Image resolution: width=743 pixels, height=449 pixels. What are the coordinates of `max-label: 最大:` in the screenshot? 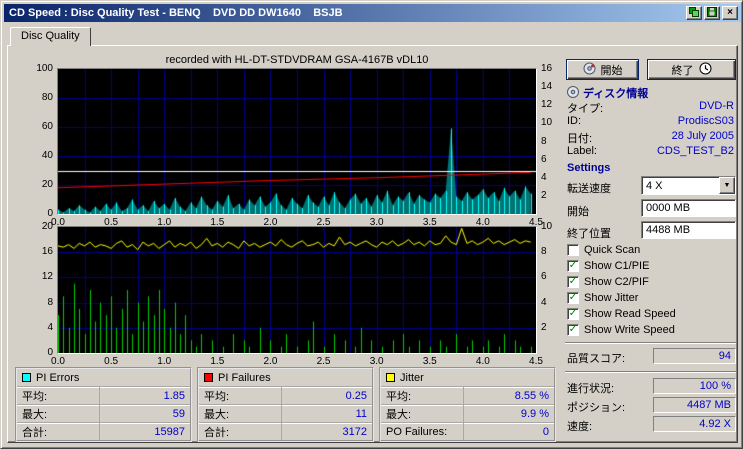 It's located at (425, 413).